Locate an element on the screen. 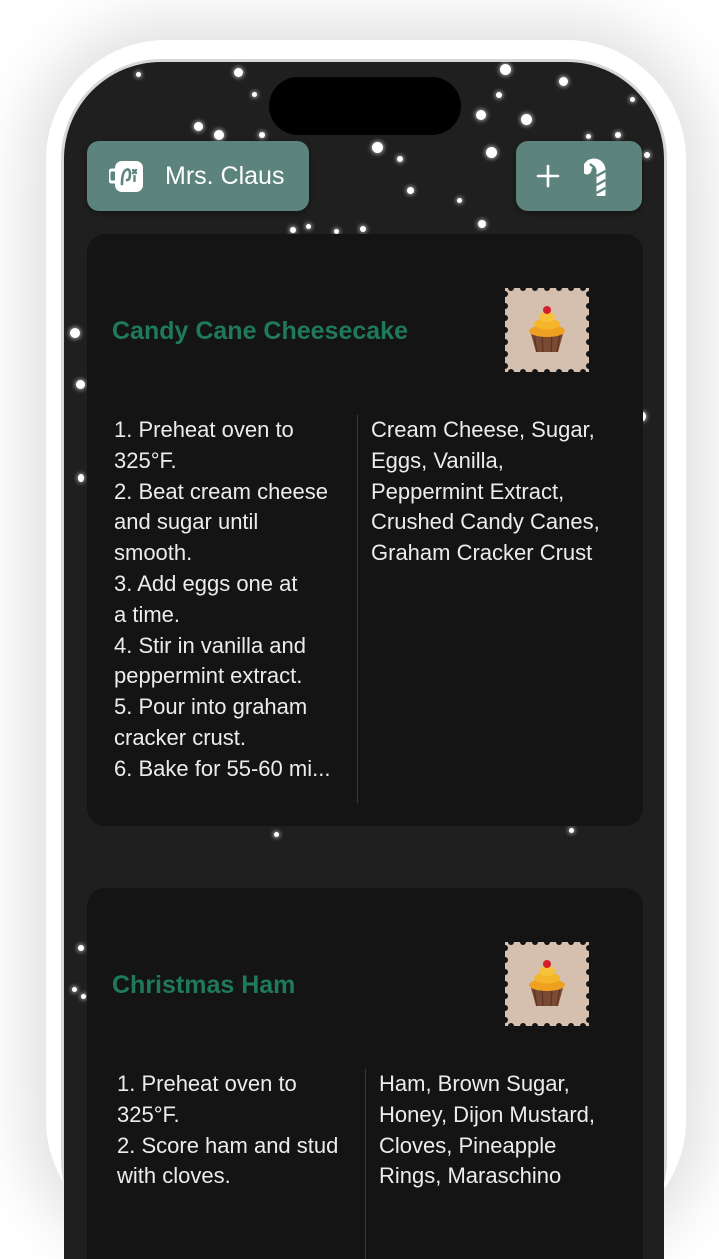  header-actions is located at coordinates (579, 176).